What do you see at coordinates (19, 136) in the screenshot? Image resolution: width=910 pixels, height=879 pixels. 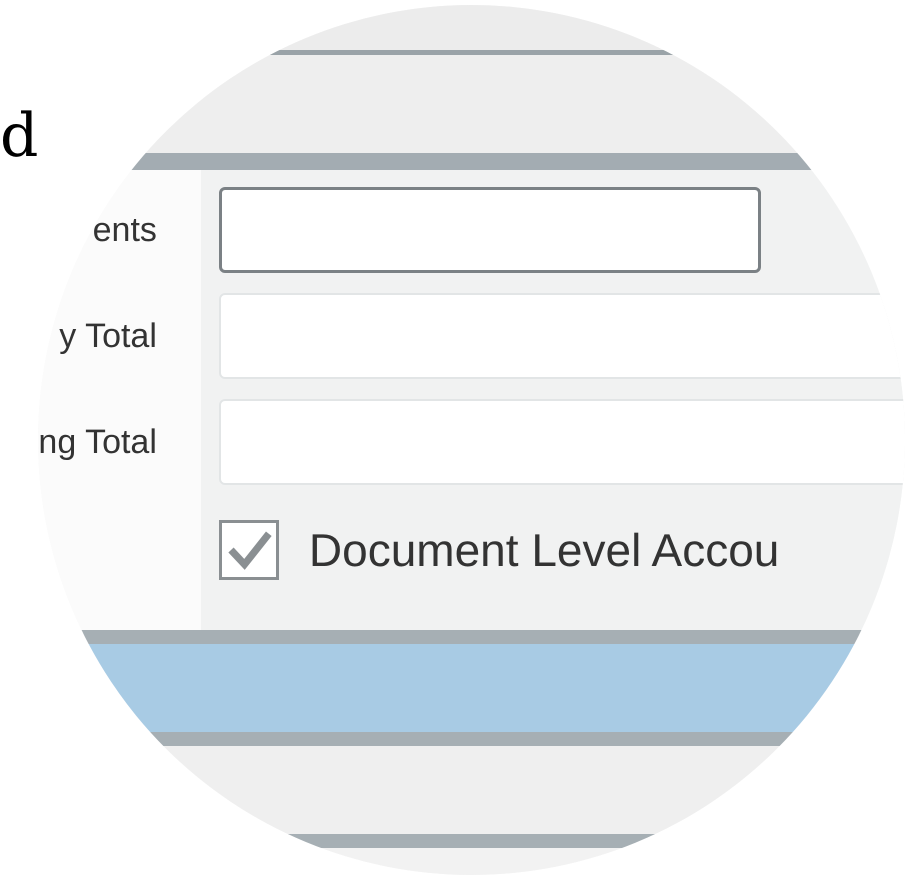 I see `heading-letter: d` at bounding box center [19, 136].